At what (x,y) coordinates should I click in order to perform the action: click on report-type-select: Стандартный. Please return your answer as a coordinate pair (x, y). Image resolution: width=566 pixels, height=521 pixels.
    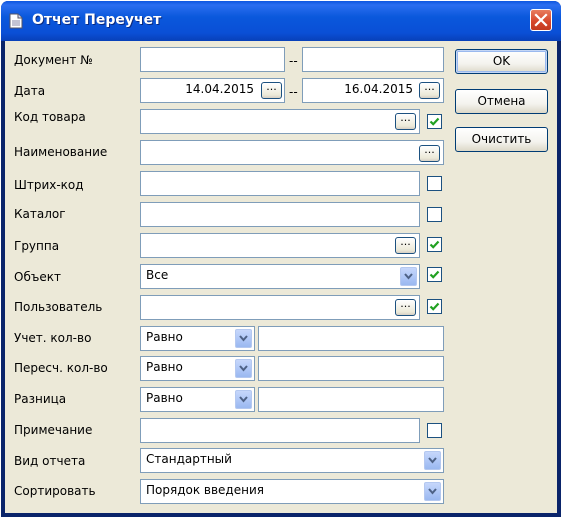
    Looking at the image, I should click on (292, 460).